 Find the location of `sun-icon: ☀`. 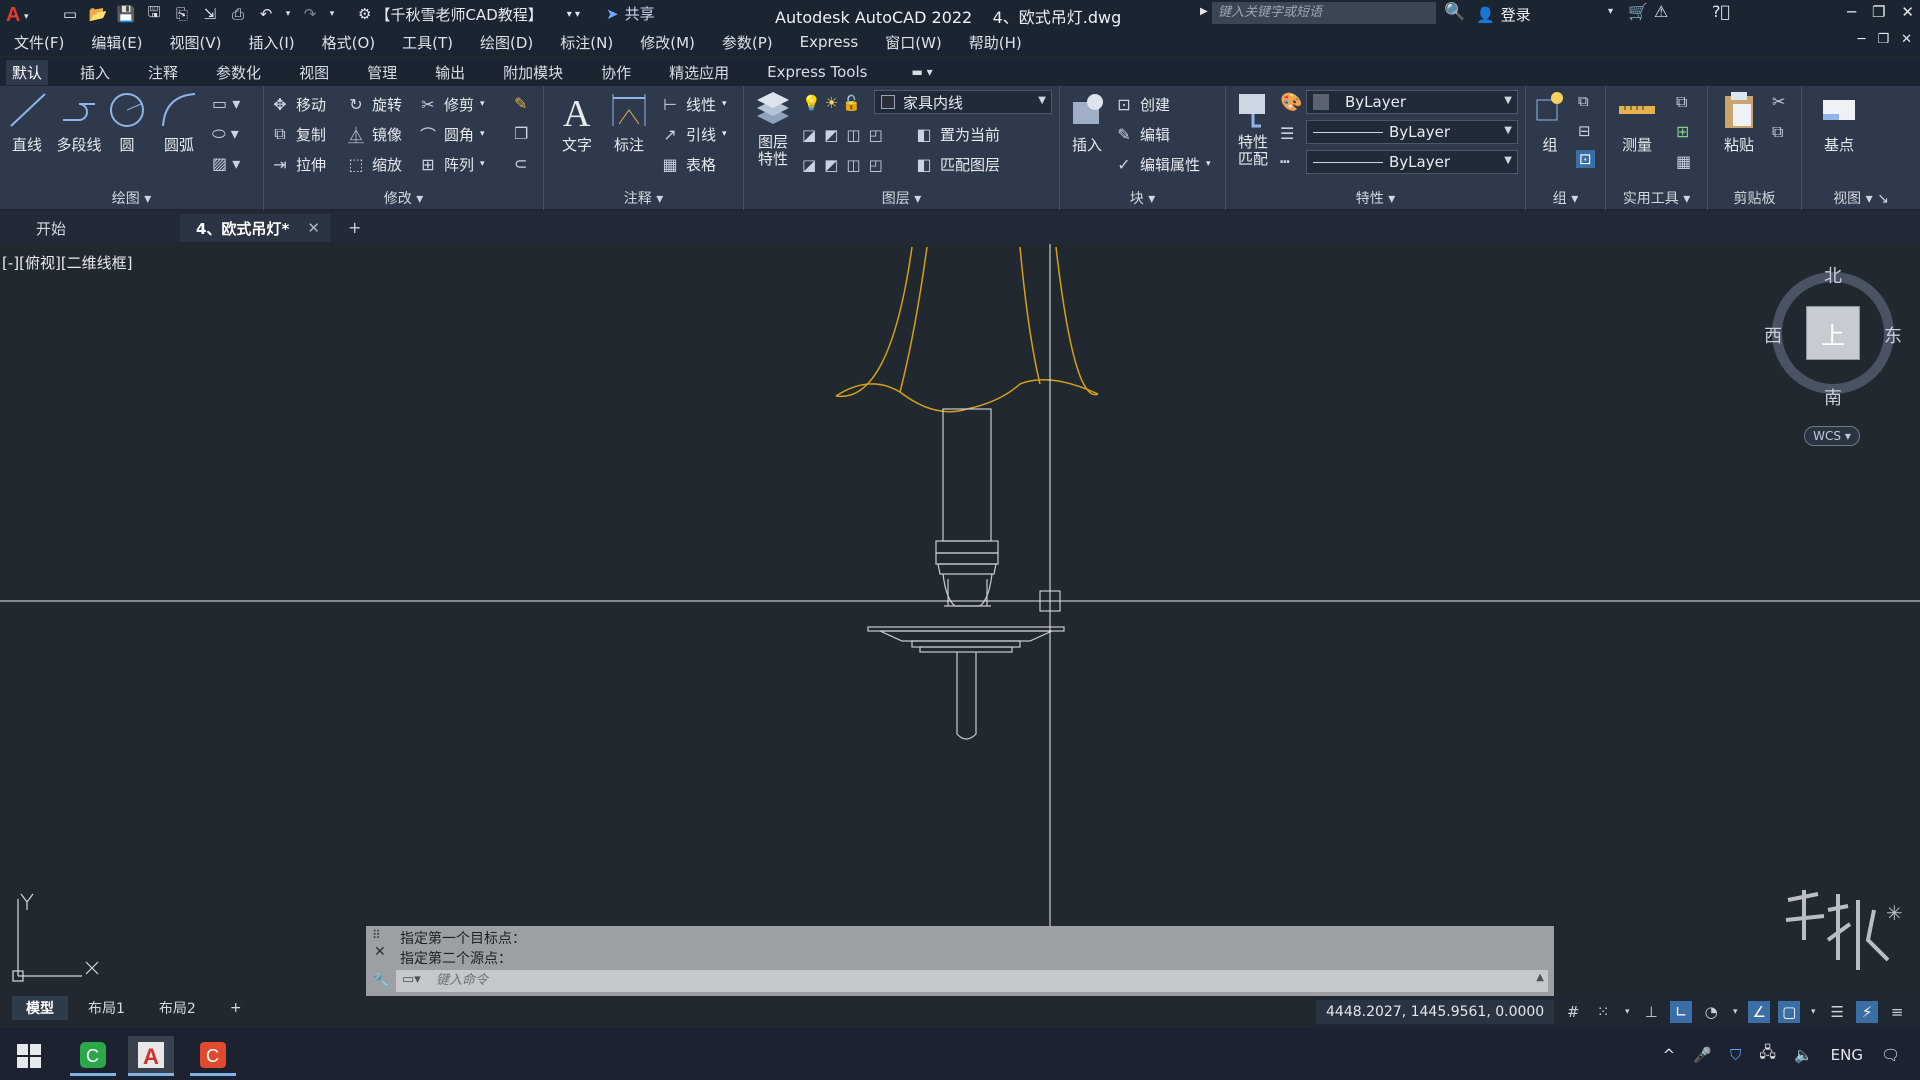

sun-icon: ☀ is located at coordinates (831, 103).